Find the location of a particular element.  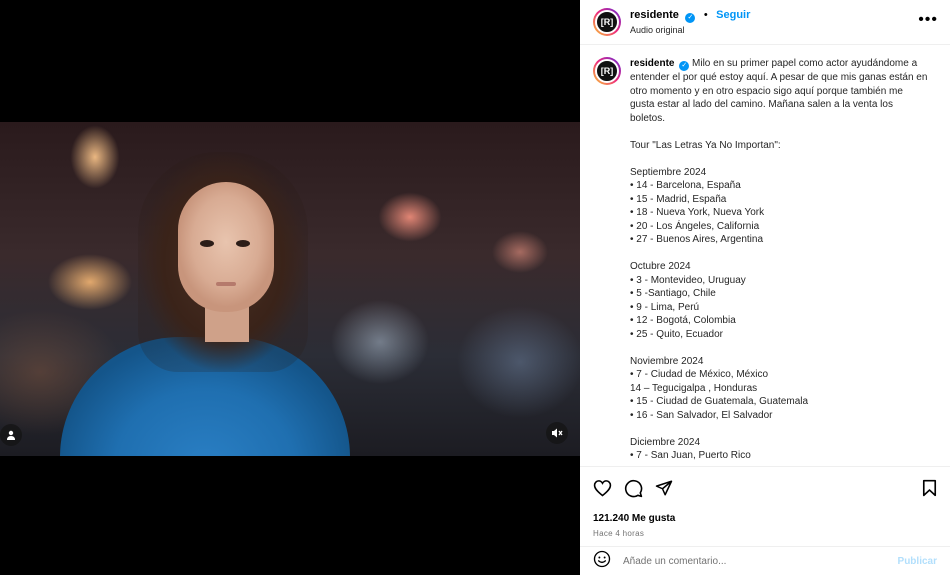

comment-icon is located at coordinates (633, 488).